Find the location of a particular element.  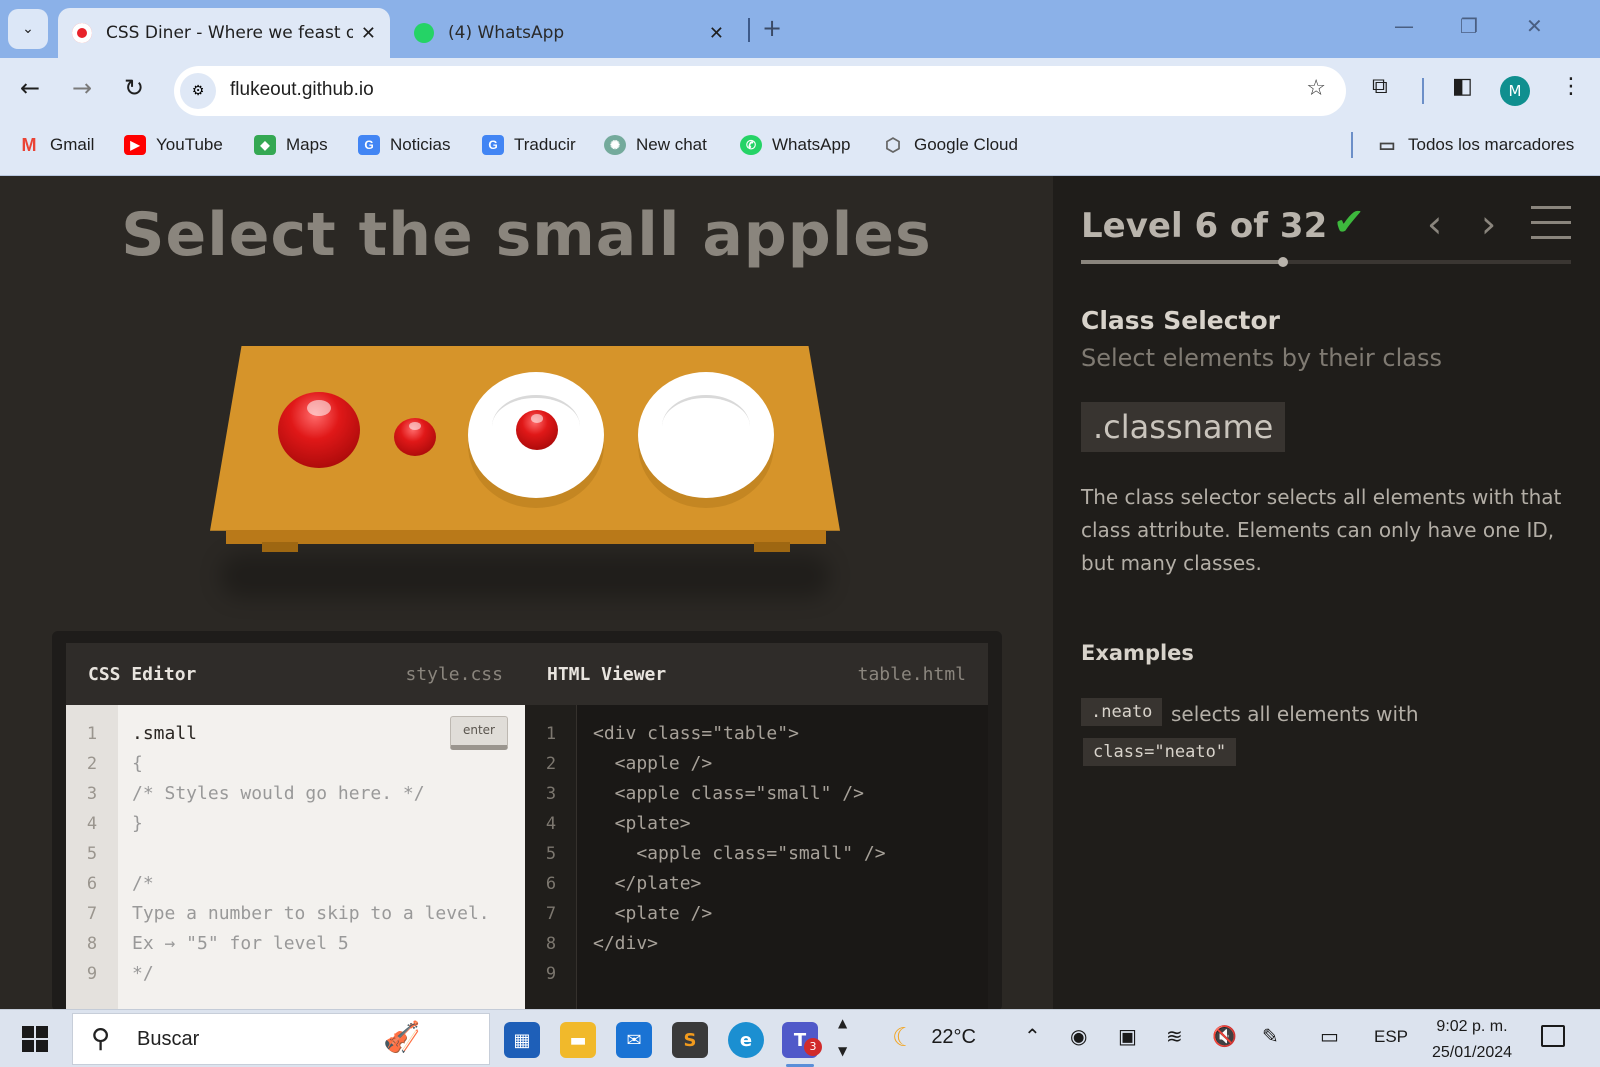

bookmark-traducir: G Traducir is located at coordinates (529, 145).